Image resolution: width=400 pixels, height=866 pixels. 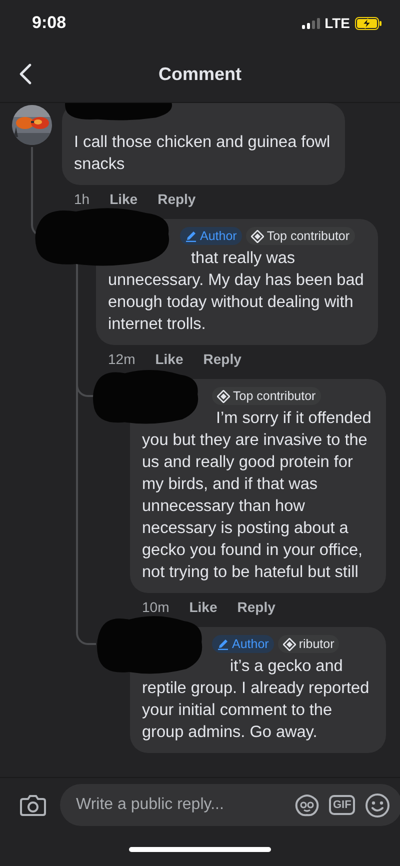 What do you see at coordinates (256, 699) in the screenshot?
I see `comment-text: it’s a gecko and reptile group. I already reported your initial comment to the group admins. Go away.` at bounding box center [256, 699].